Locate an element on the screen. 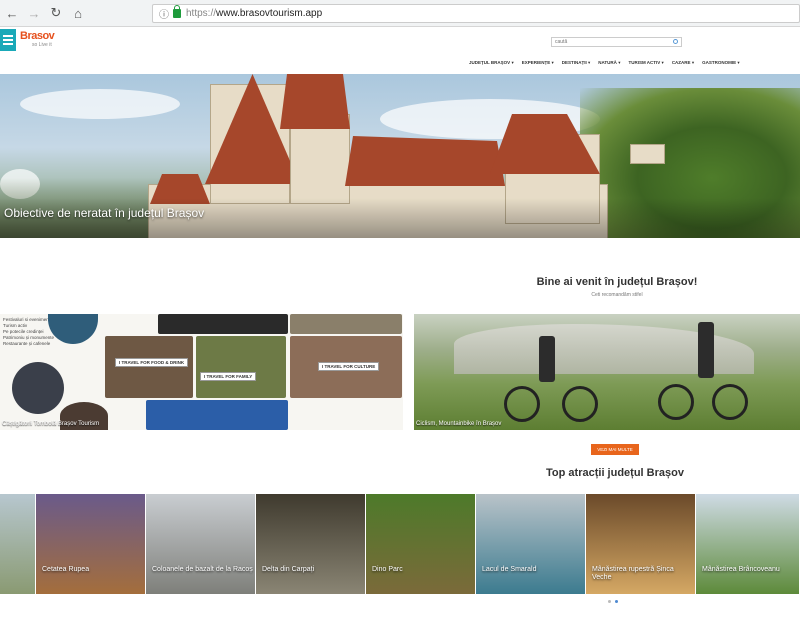 Image resolution: width=800 pixels, height=635 pixels. url-protocol: https:// is located at coordinates (201, 13).